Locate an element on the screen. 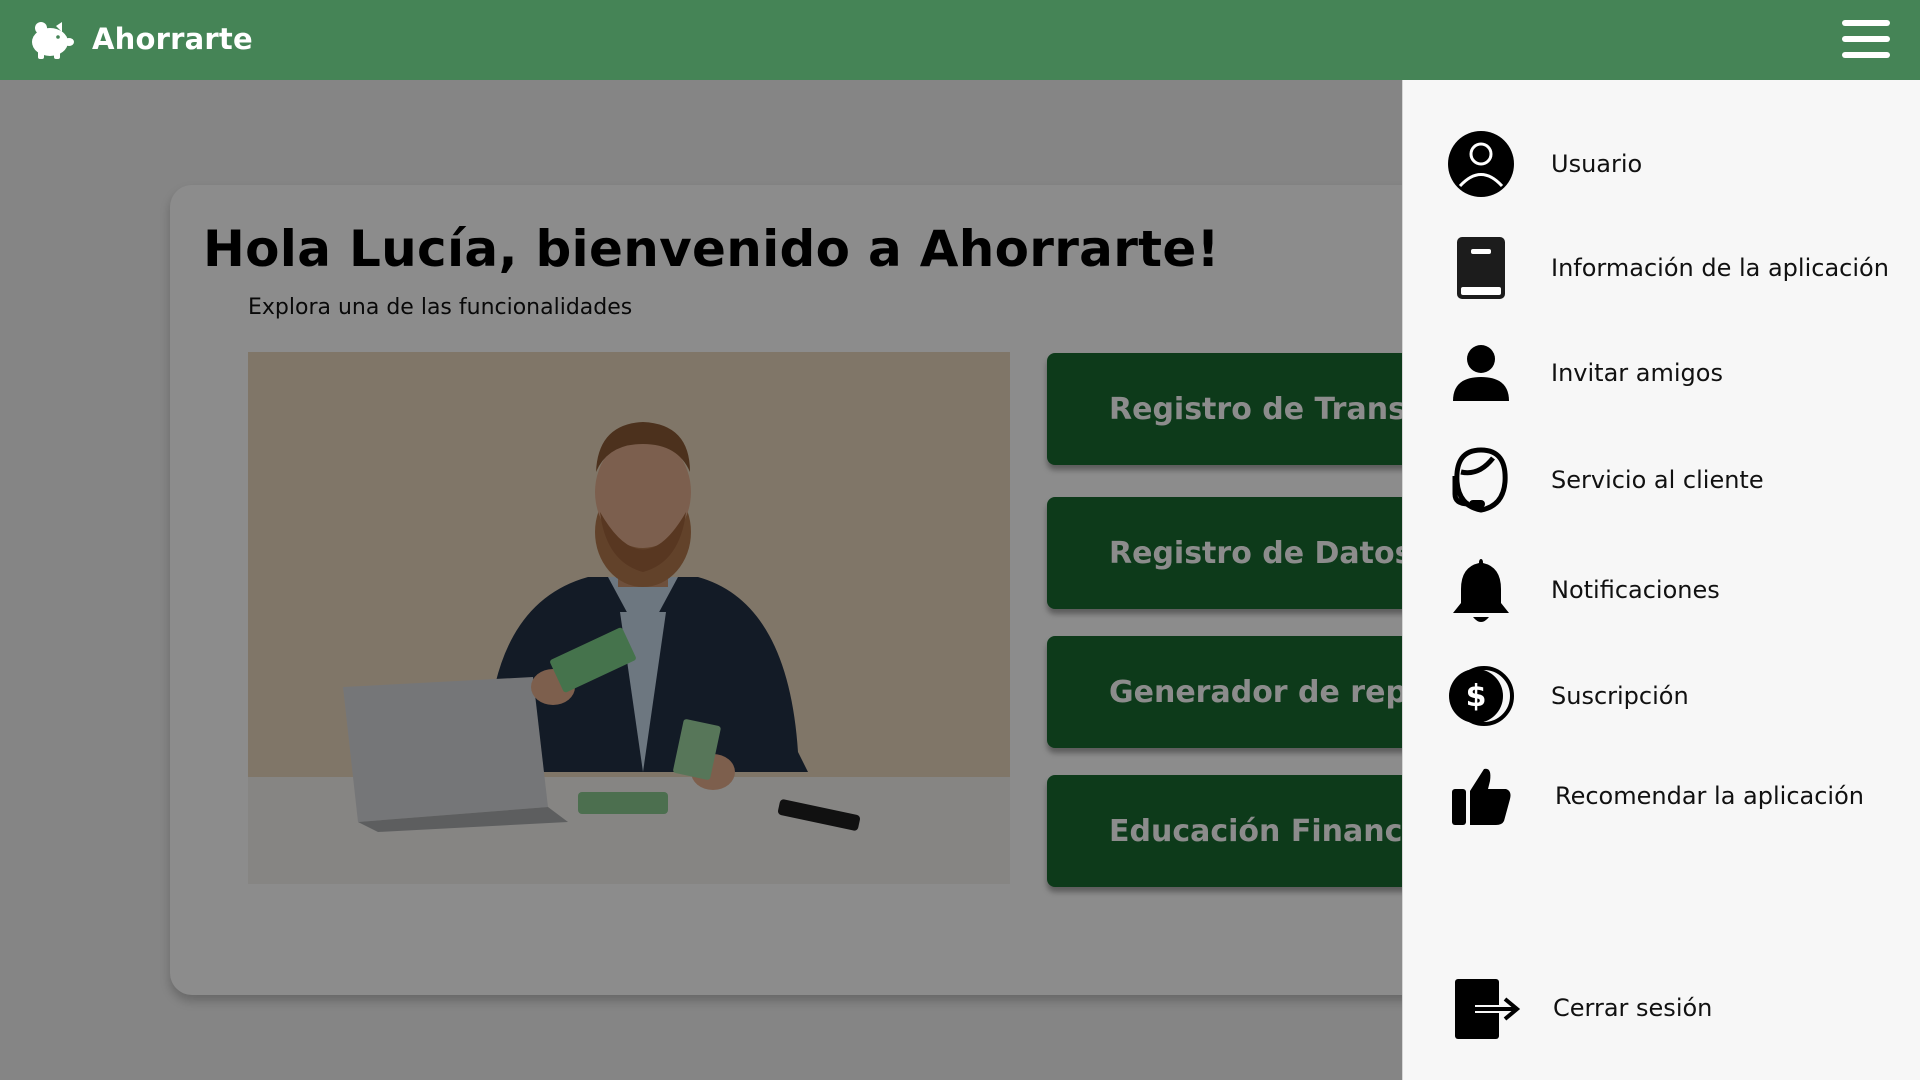  drawer-item-label: Servicio al cliente is located at coordinates (1657, 480).